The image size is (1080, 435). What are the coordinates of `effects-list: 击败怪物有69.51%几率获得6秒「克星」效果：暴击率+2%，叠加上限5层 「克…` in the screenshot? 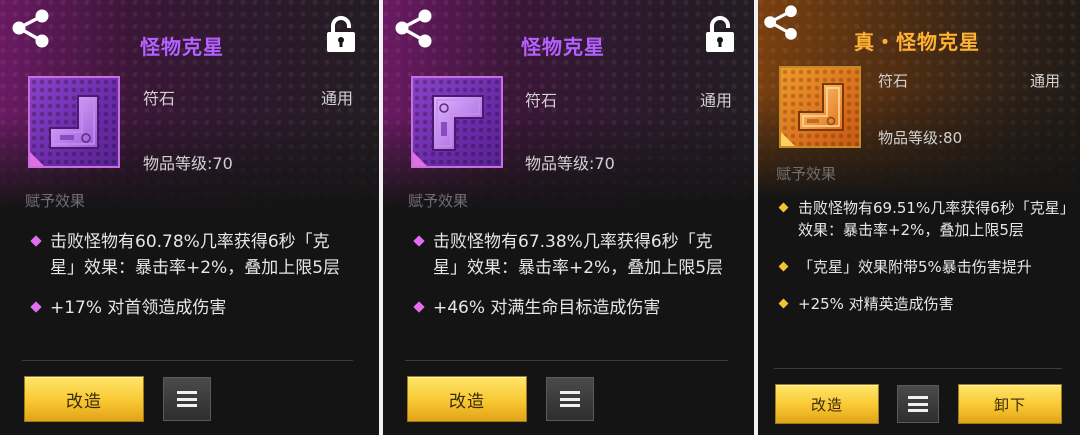 It's located at (924, 263).